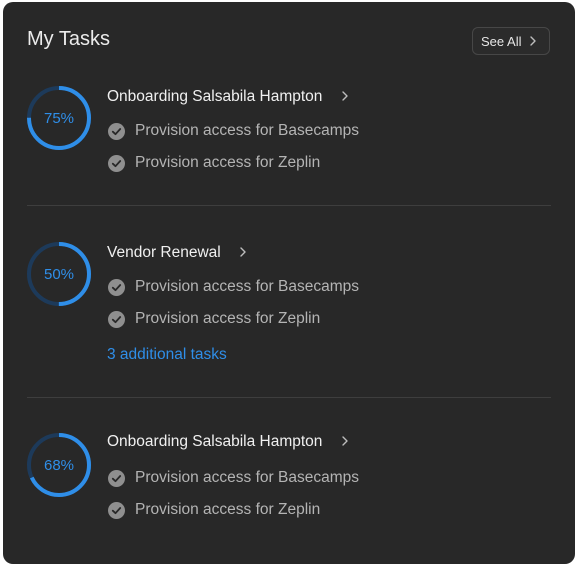 The image size is (578, 568). I want to click on see-all-label: See All, so click(501, 41).